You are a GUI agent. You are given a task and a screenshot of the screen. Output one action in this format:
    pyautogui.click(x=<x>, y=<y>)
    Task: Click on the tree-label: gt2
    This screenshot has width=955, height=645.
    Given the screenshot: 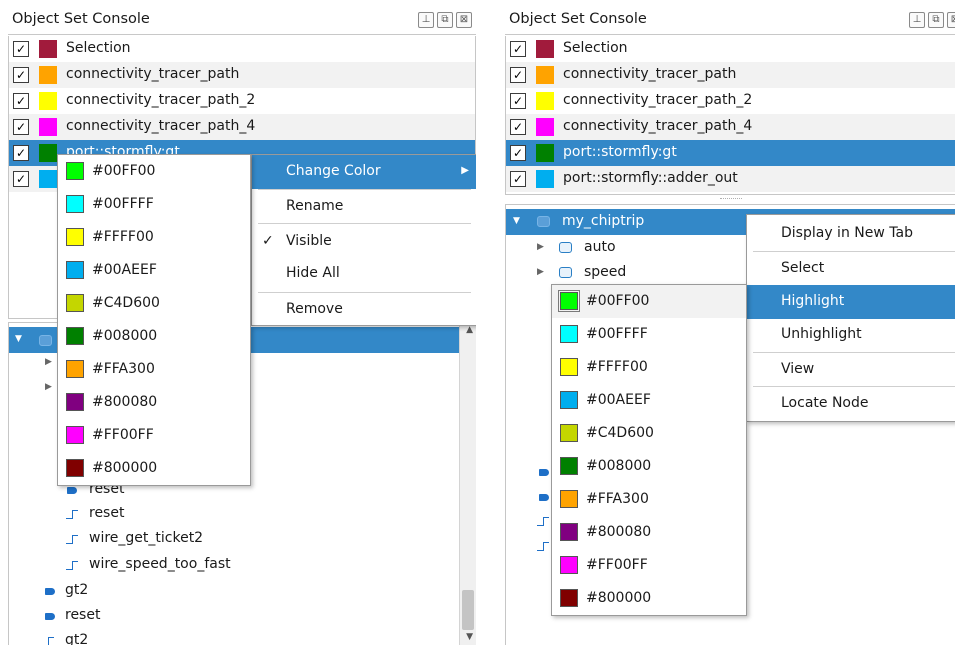 What is the action you would take?
    pyautogui.click(x=77, y=638)
    